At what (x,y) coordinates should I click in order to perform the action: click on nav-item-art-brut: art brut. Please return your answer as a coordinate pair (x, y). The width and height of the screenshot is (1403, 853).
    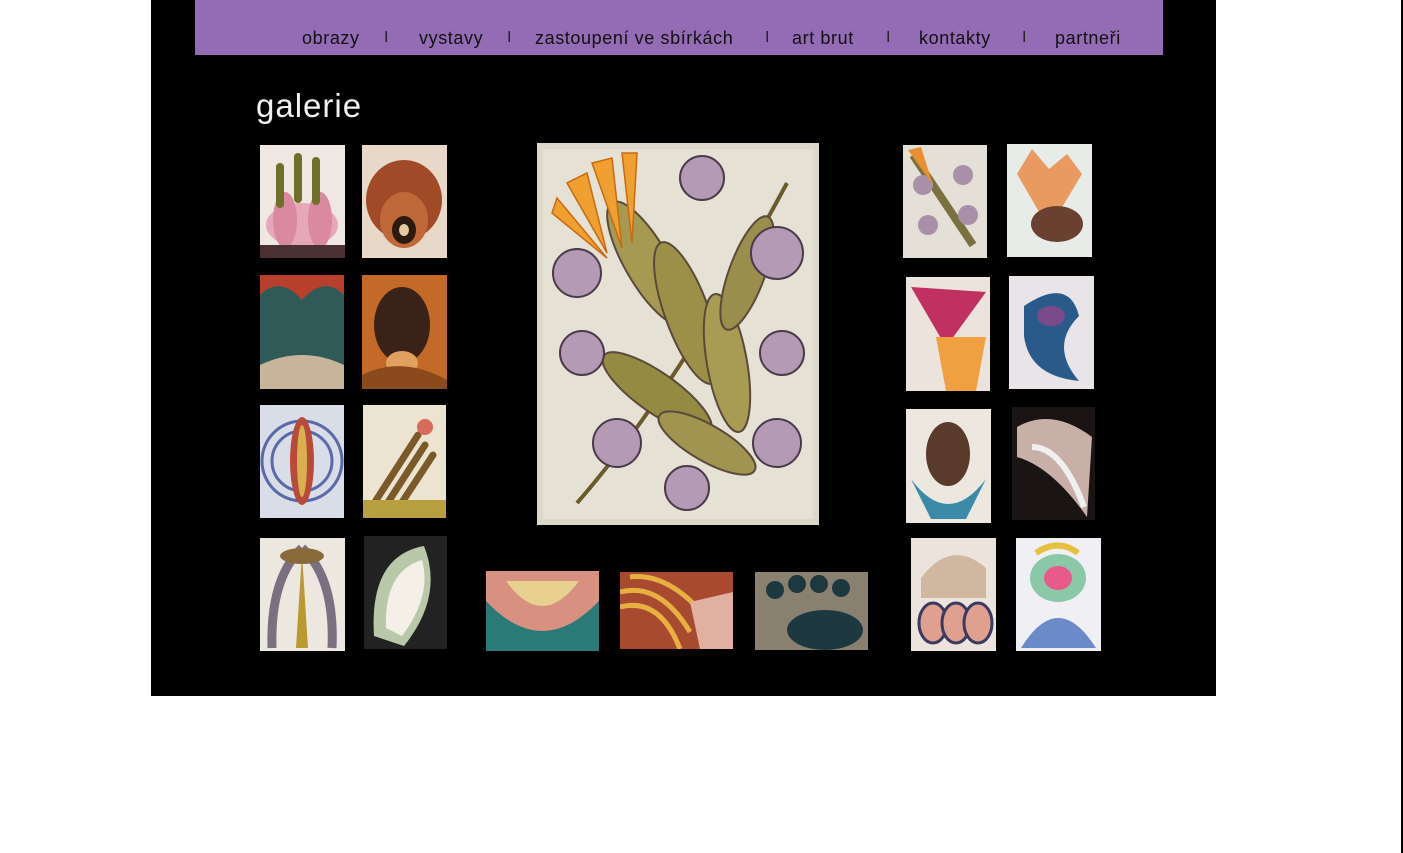
    Looking at the image, I should click on (823, 38).